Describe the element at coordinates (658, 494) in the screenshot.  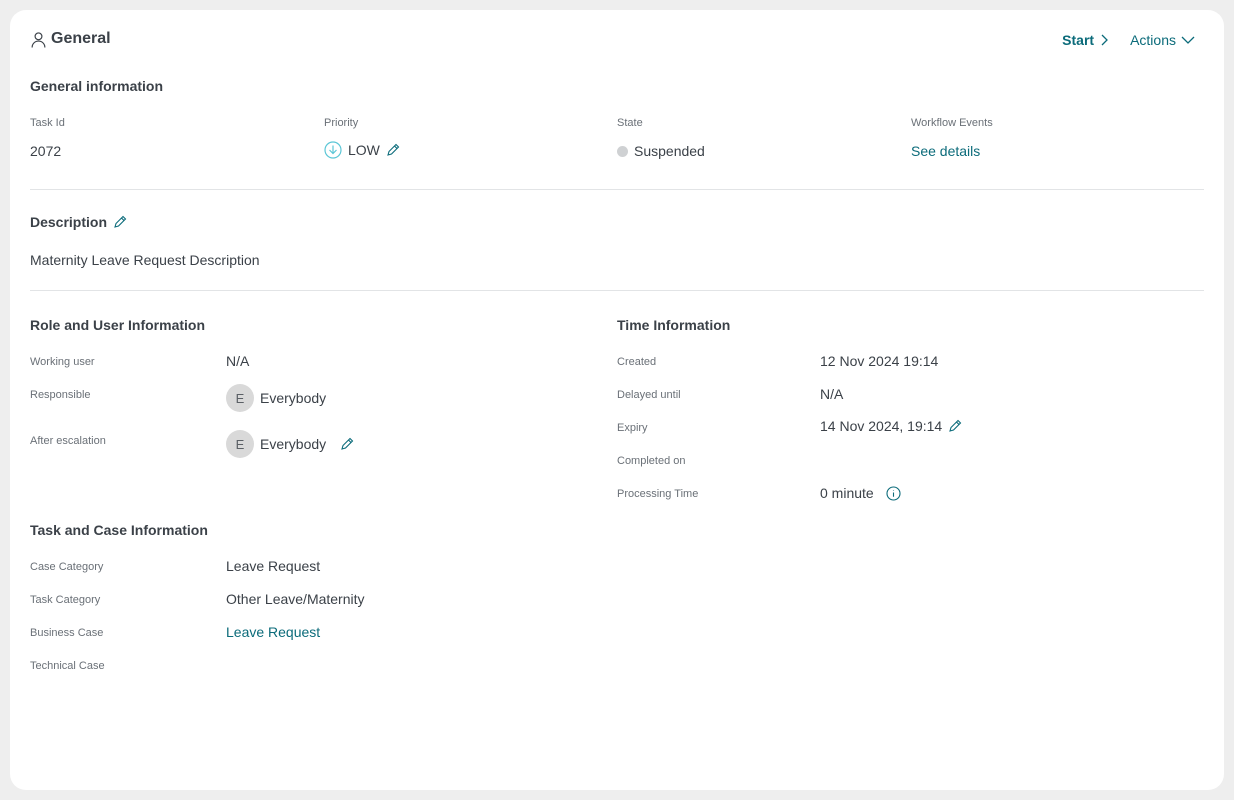
I see `processing-time-label: Processing Time` at that location.